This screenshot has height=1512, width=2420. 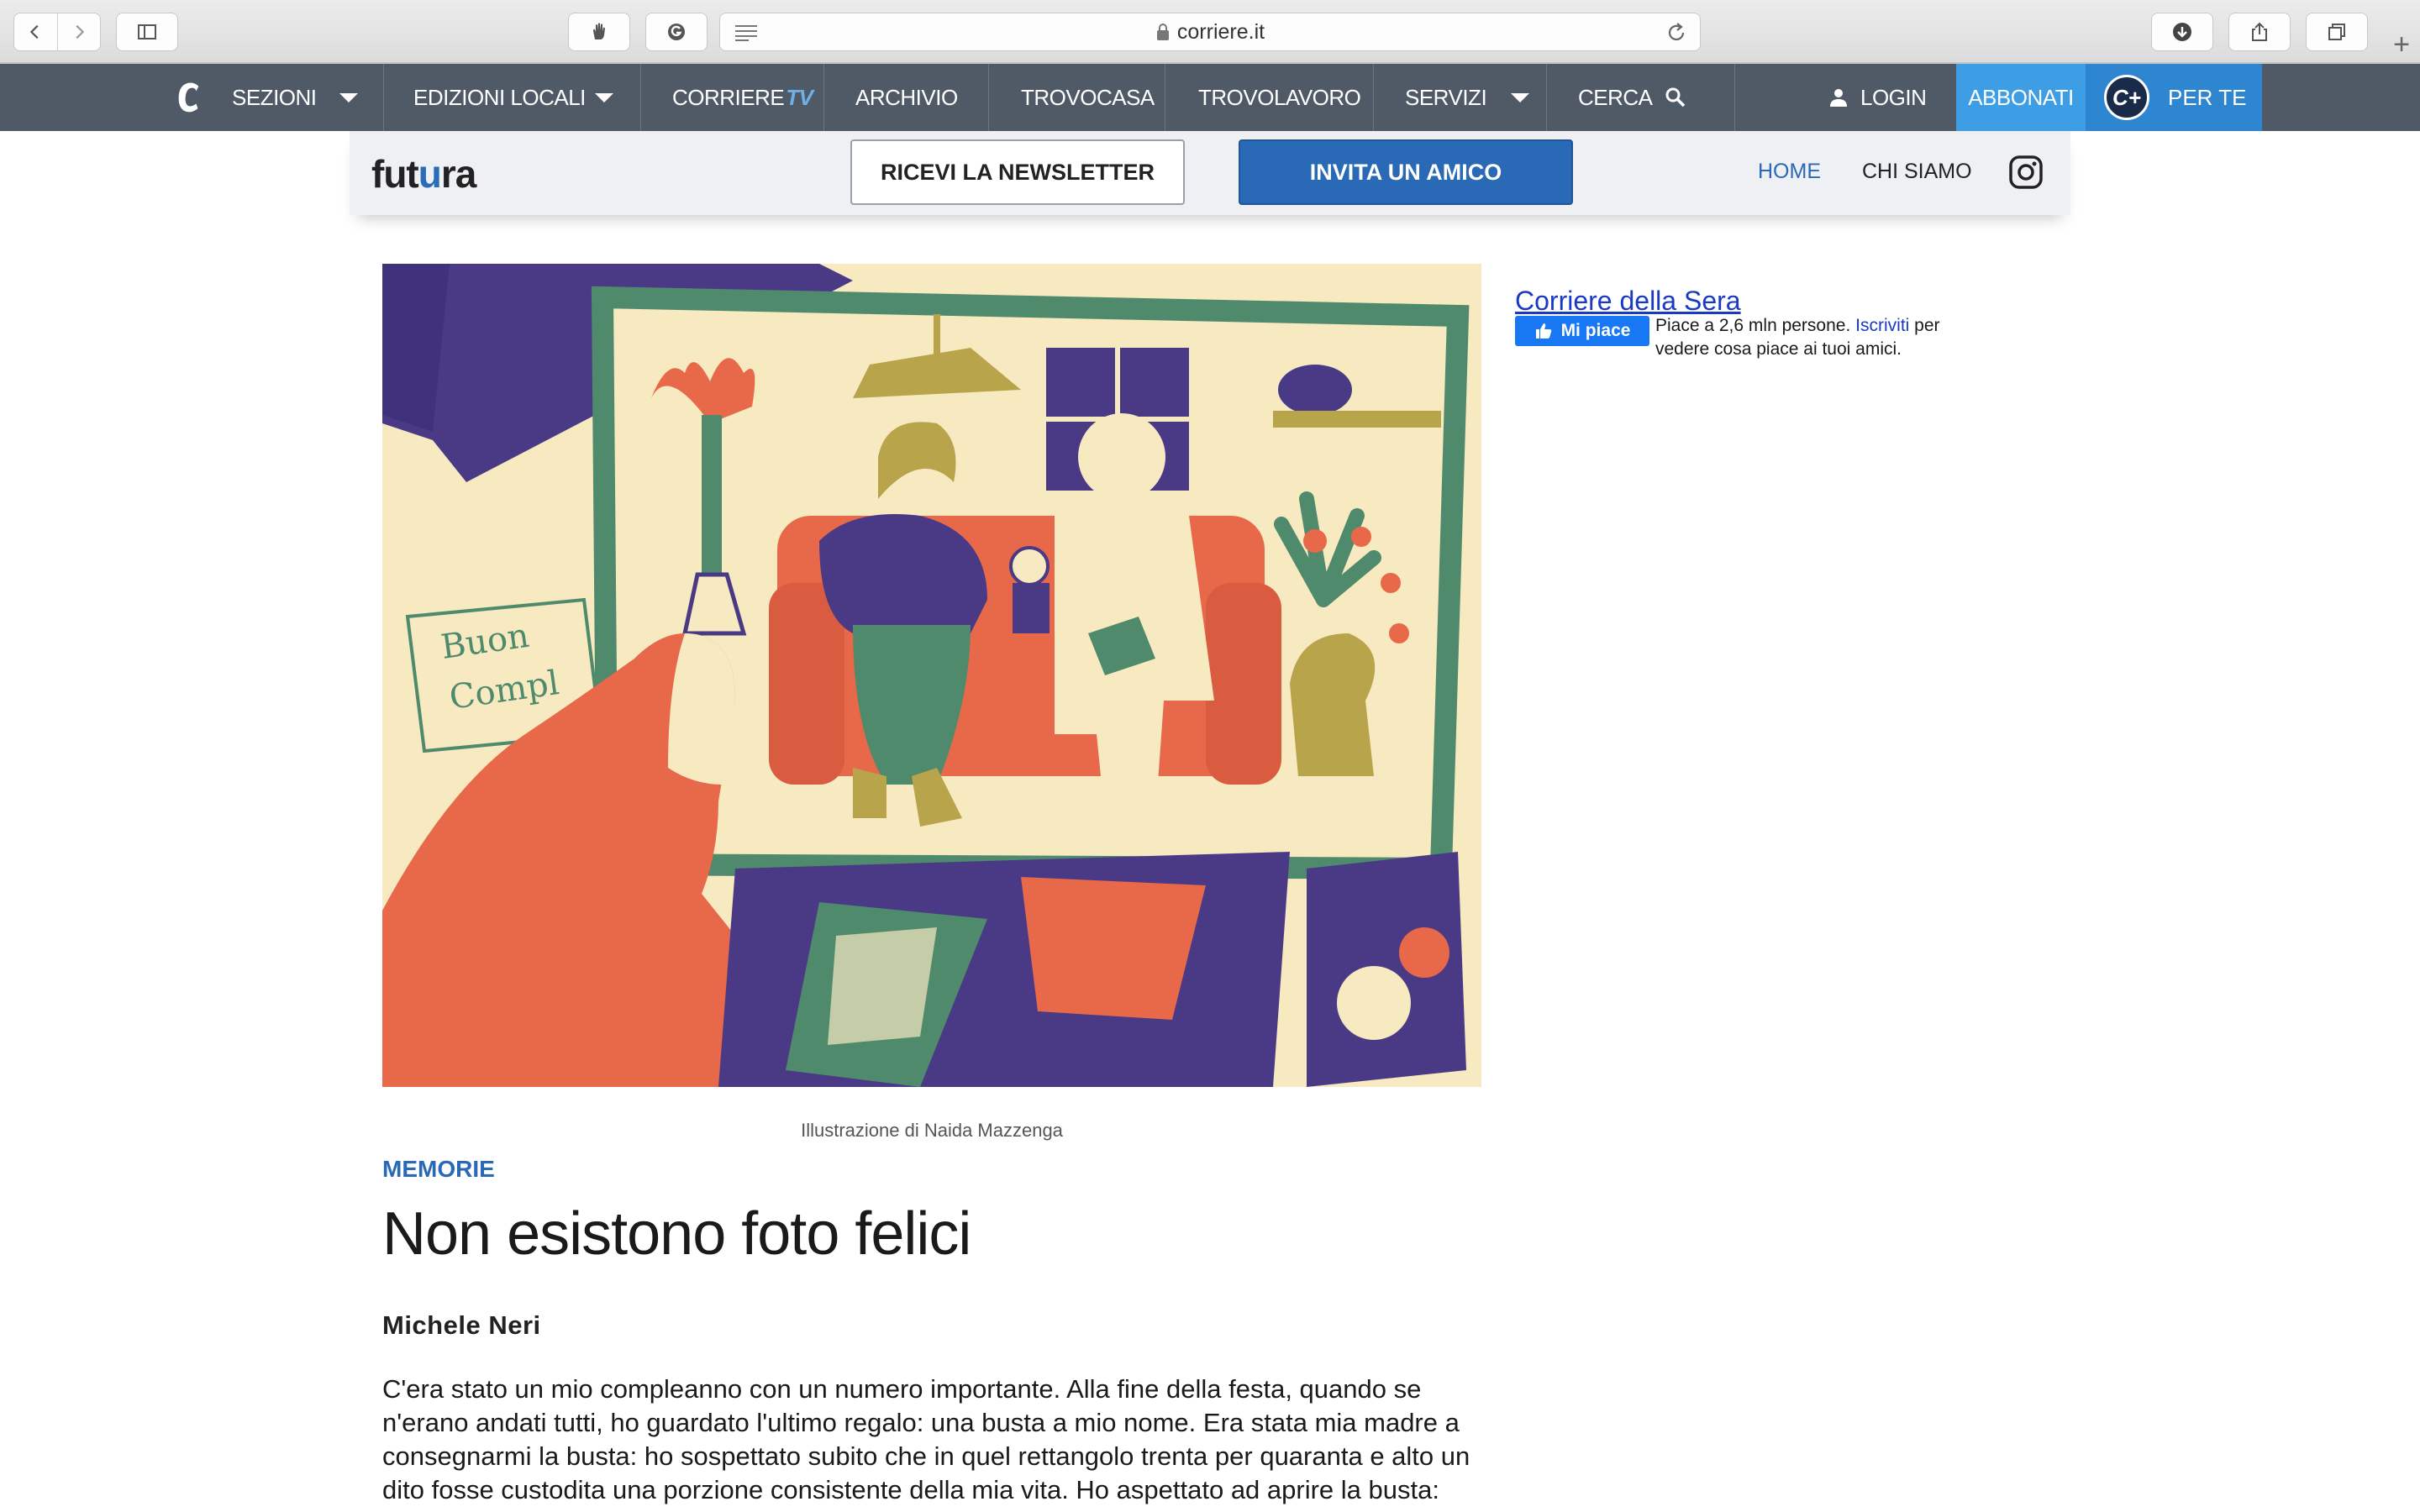 I want to click on per-te-button: C+ PER TE, so click(x=2174, y=97).